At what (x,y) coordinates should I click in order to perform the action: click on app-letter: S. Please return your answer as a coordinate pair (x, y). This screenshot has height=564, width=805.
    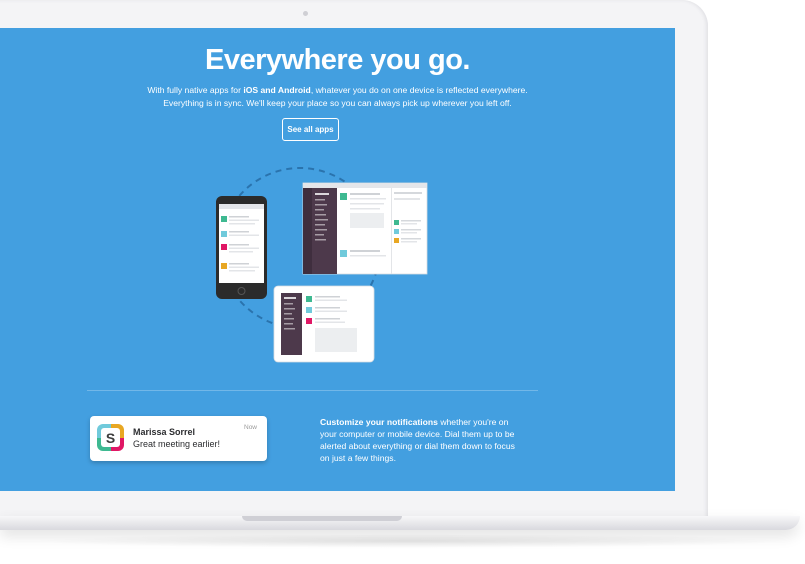
    Looking at the image, I should click on (110, 437).